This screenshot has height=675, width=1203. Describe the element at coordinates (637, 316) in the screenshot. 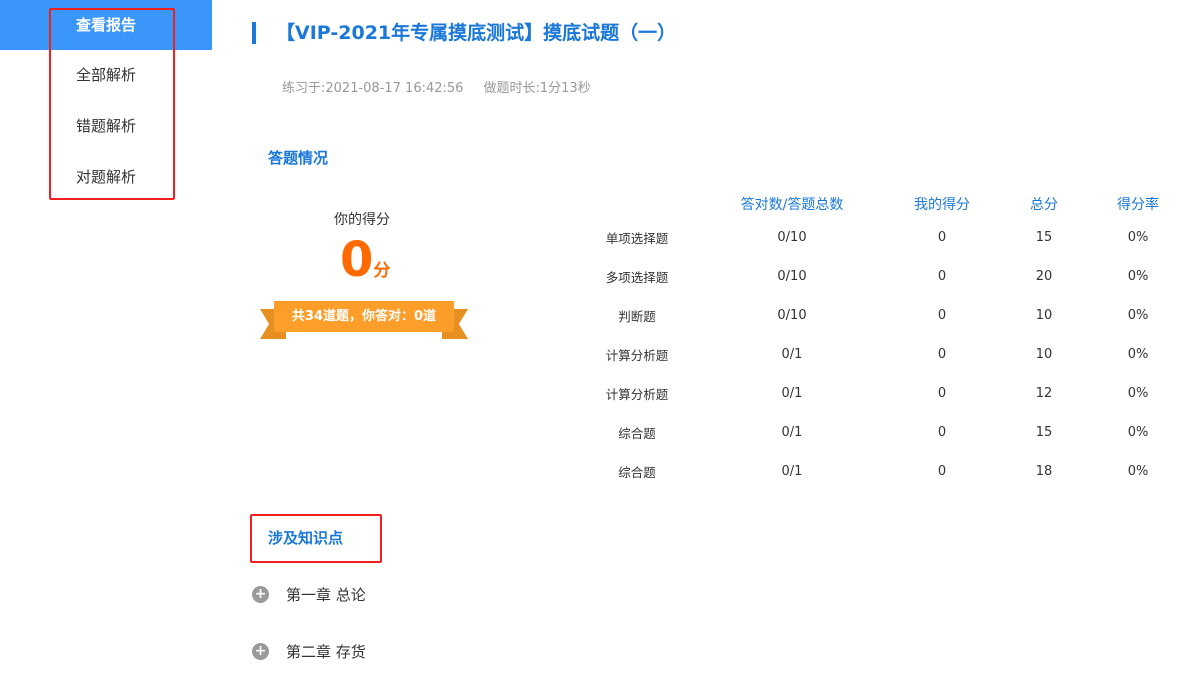

I see `table-cell: 判断题` at that location.